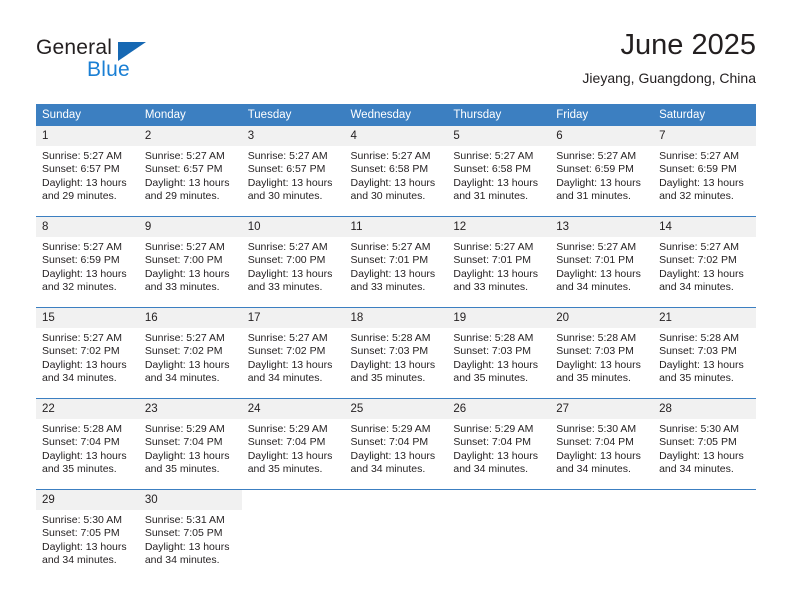  Describe the element at coordinates (87, 136) in the screenshot. I see `day-number: 1` at that location.